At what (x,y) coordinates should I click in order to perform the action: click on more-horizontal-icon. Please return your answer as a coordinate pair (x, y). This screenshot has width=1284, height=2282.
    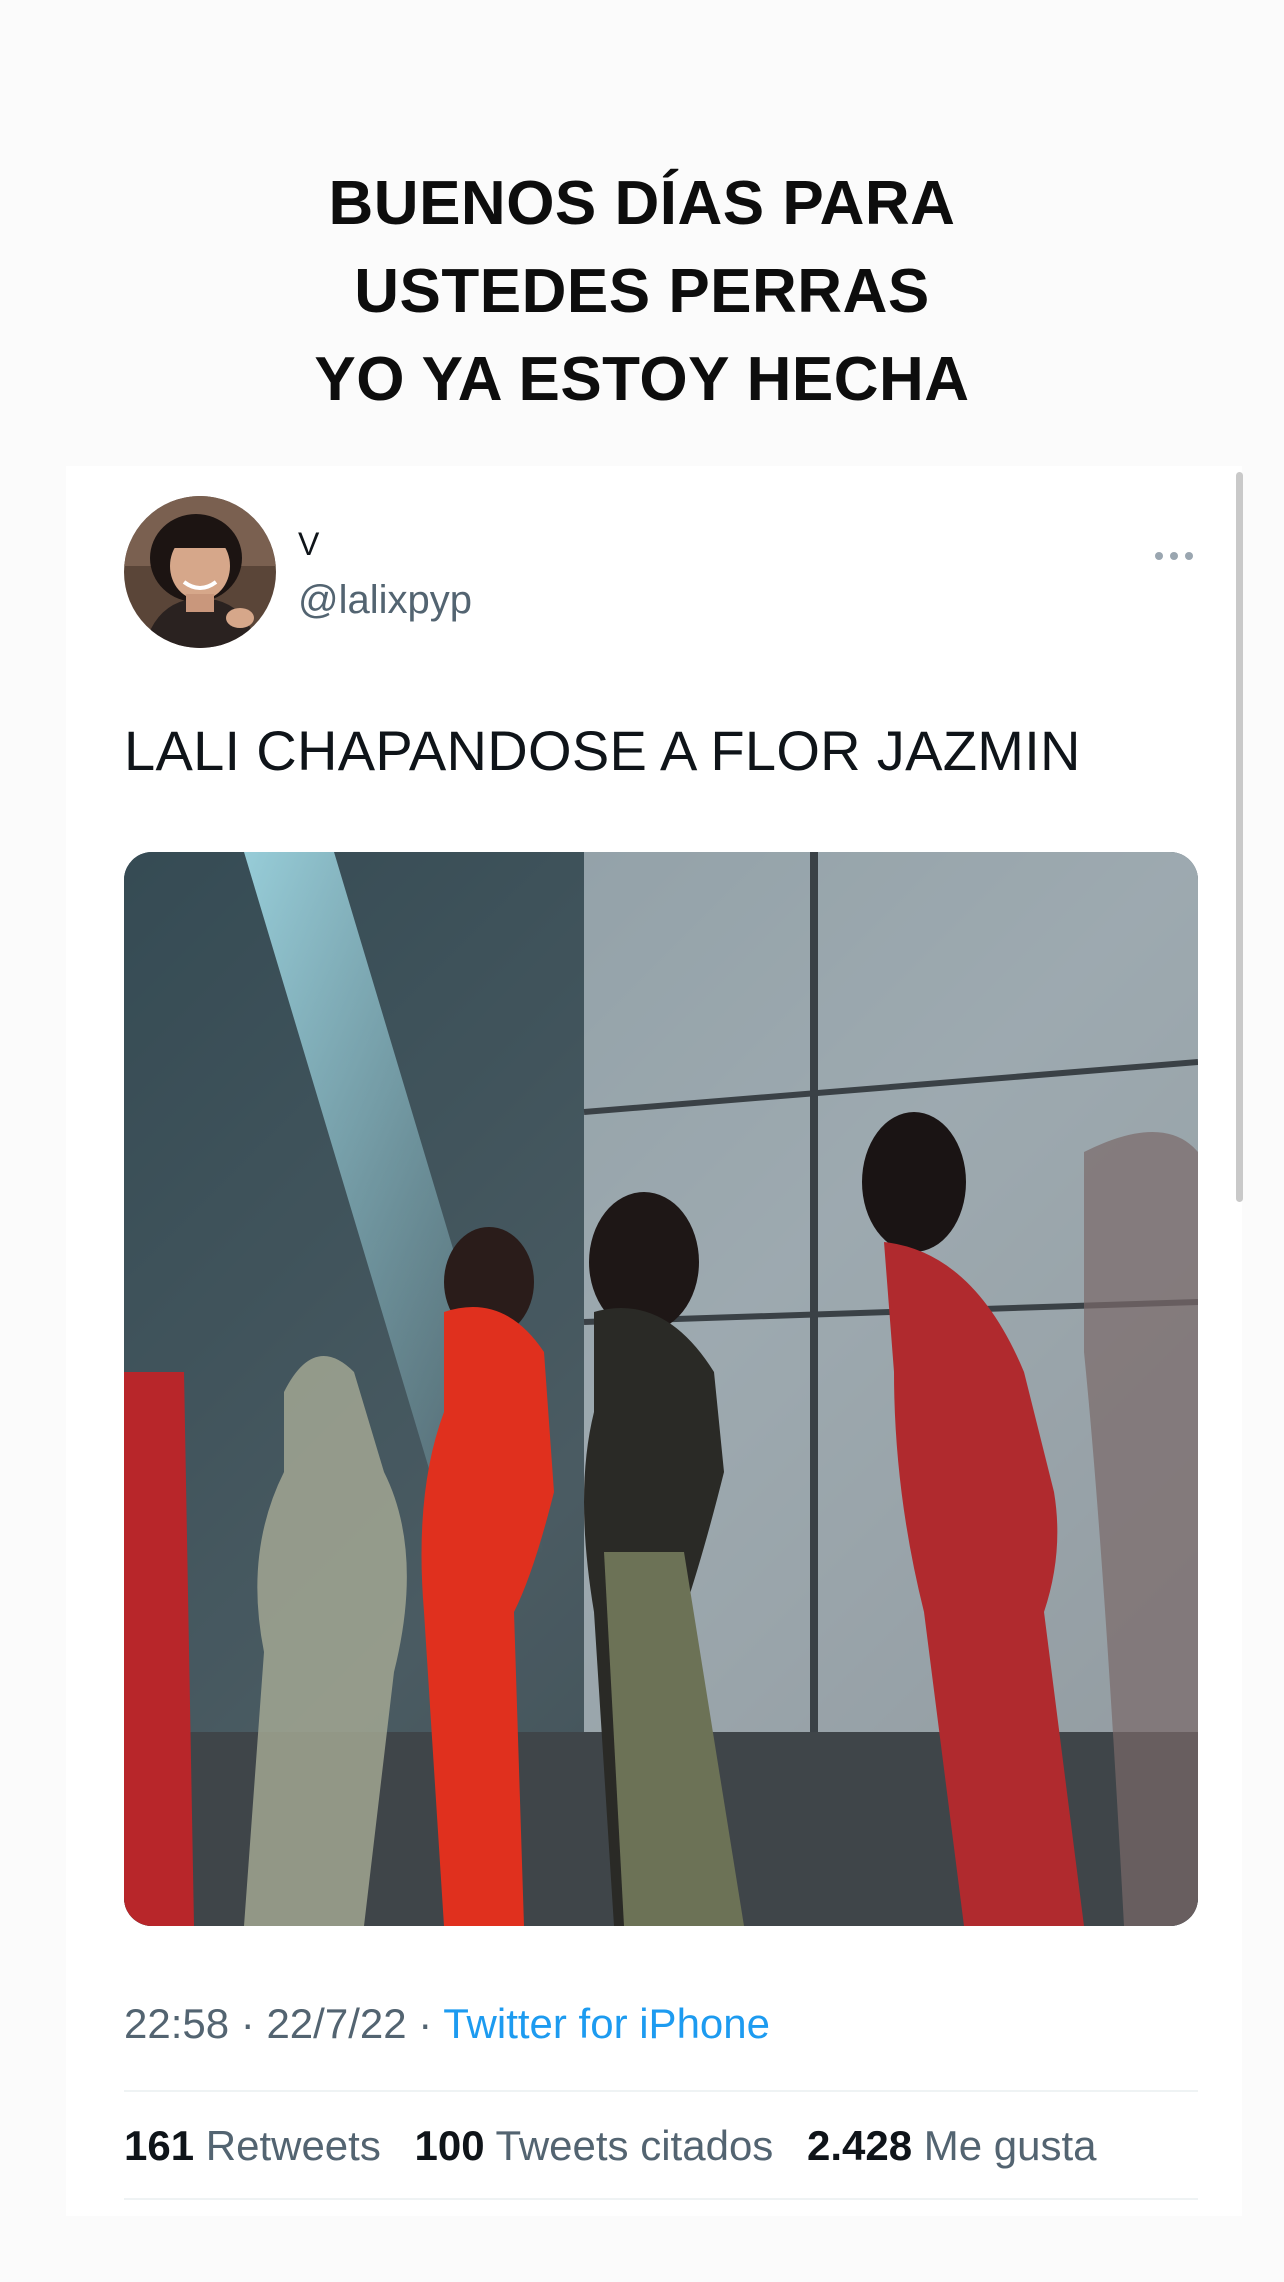
    Looking at the image, I should click on (1174, 556).